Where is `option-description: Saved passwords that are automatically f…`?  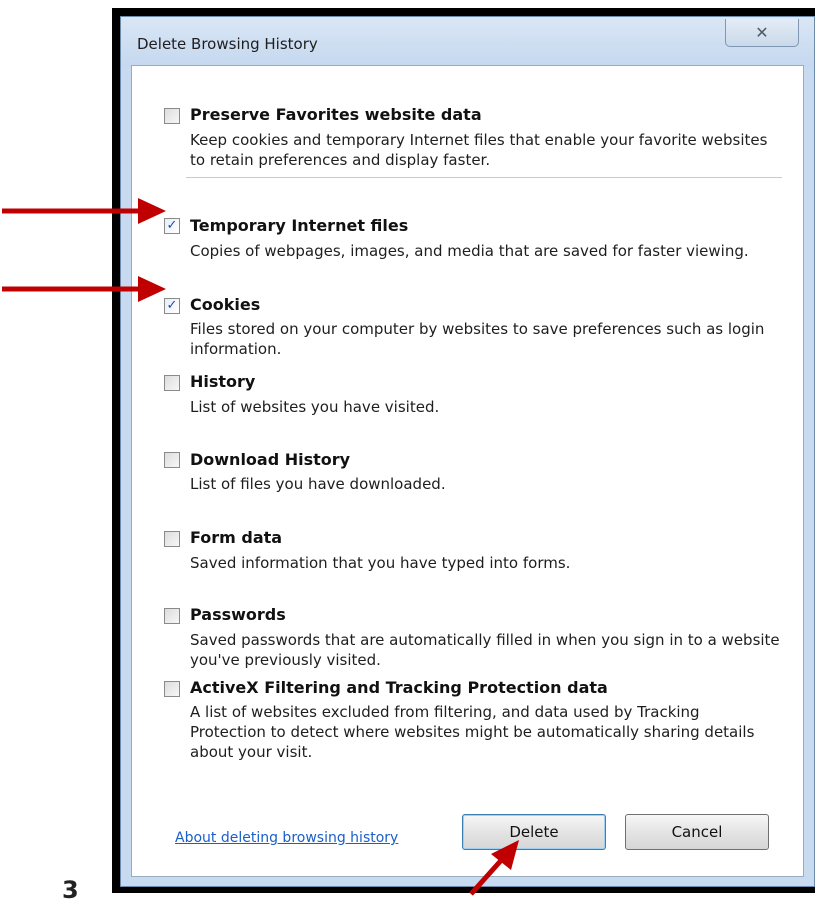 option-description: Saved passwords that are automatically f… is located at coordinates (485, 650).